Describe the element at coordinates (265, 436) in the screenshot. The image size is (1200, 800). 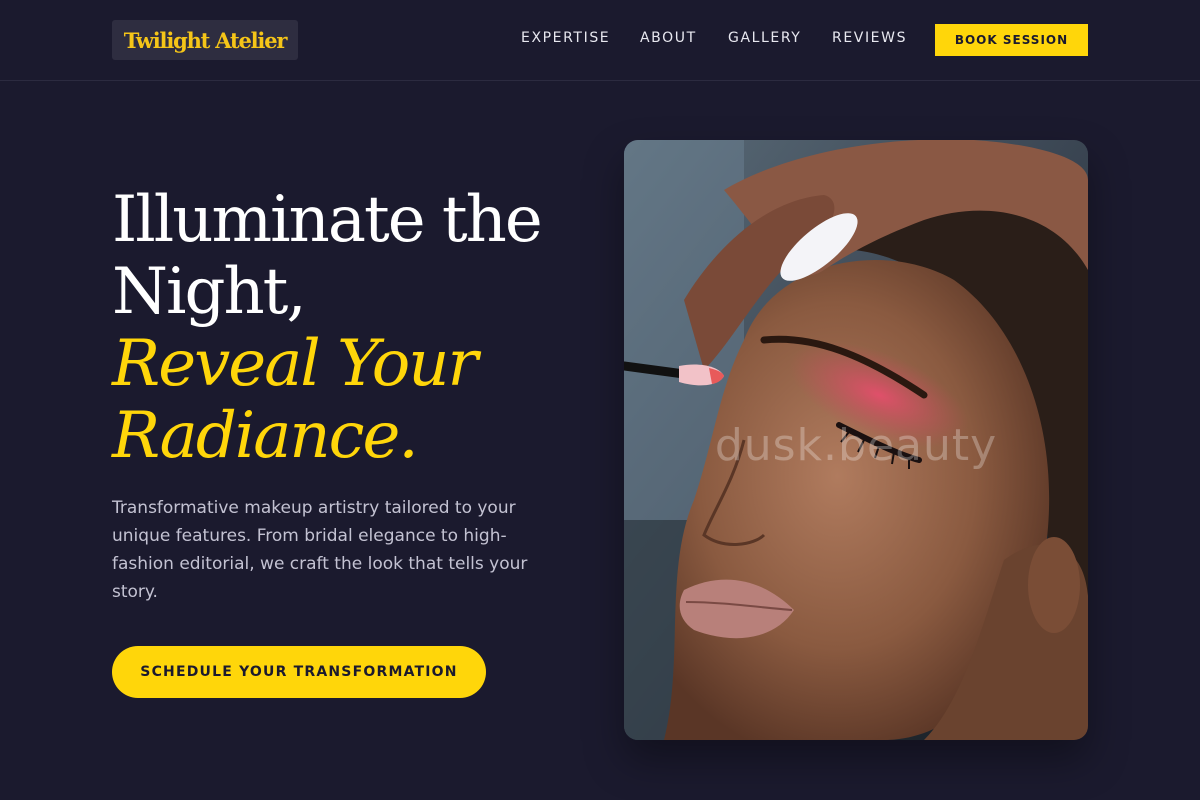
I see `hero-accent-line2: Radiance.` at that location.